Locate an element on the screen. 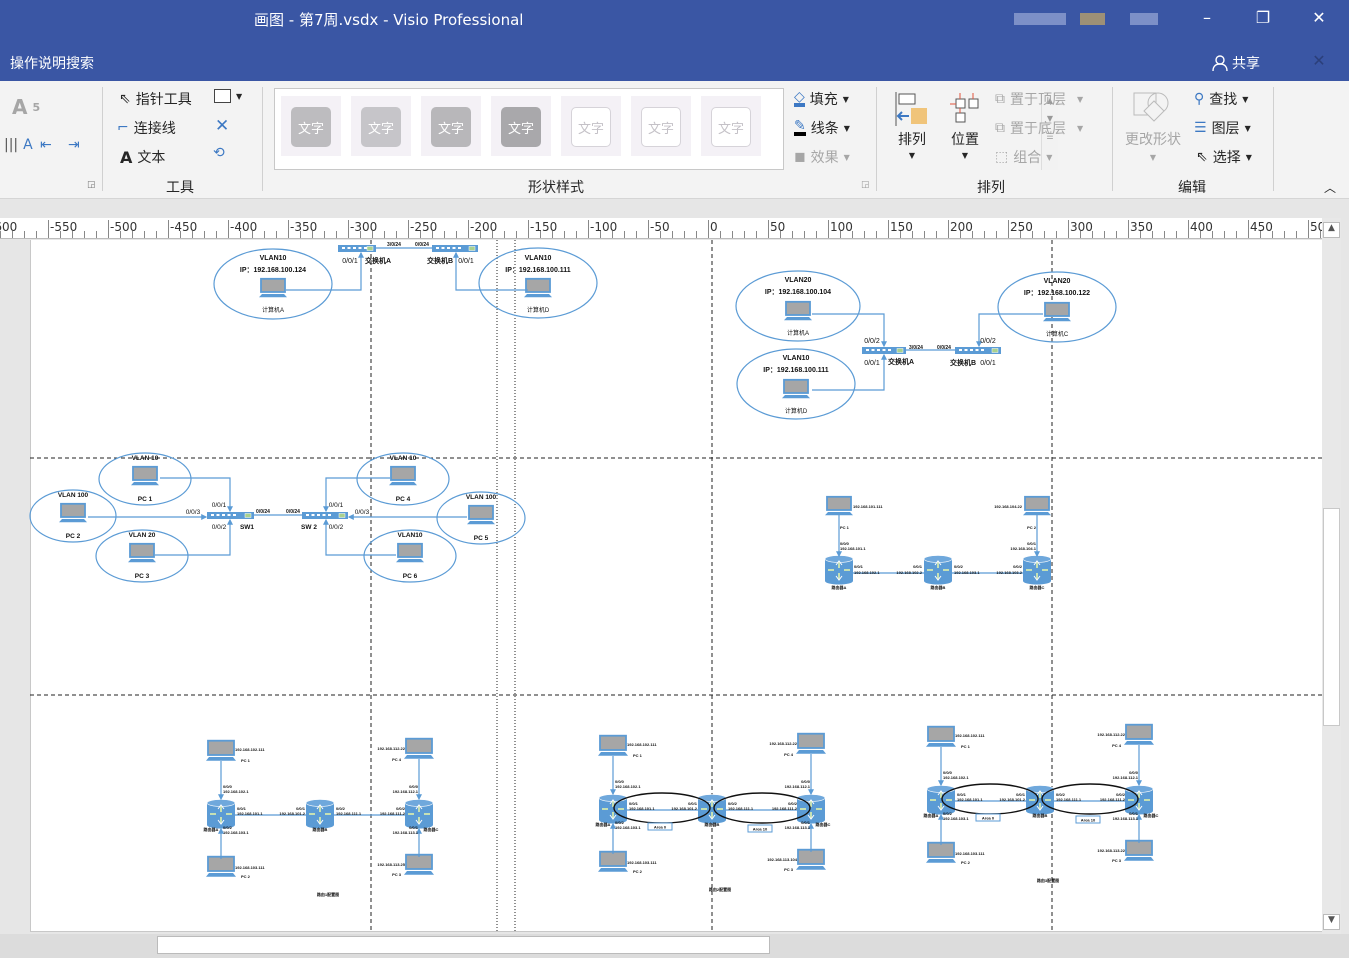  restore-icon: ❐ is located at coordinates (1263, 19).